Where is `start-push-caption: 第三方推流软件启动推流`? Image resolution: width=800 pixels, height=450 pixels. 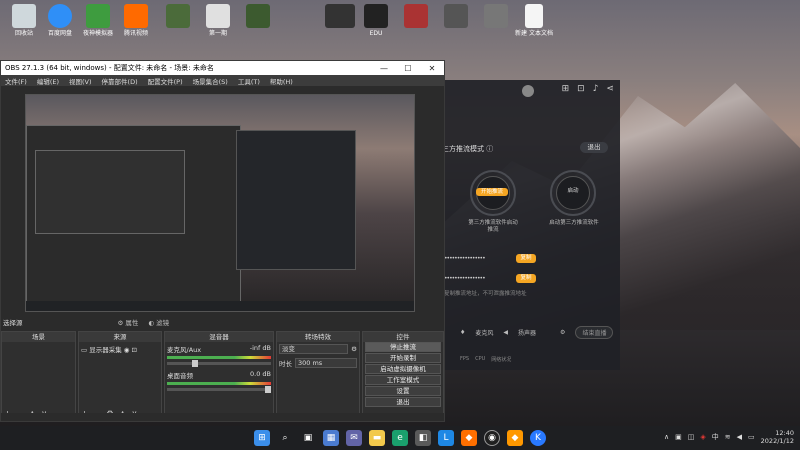
start-push-caption: 第三方推流软件启动推流 is located at coordinates (493, 226).